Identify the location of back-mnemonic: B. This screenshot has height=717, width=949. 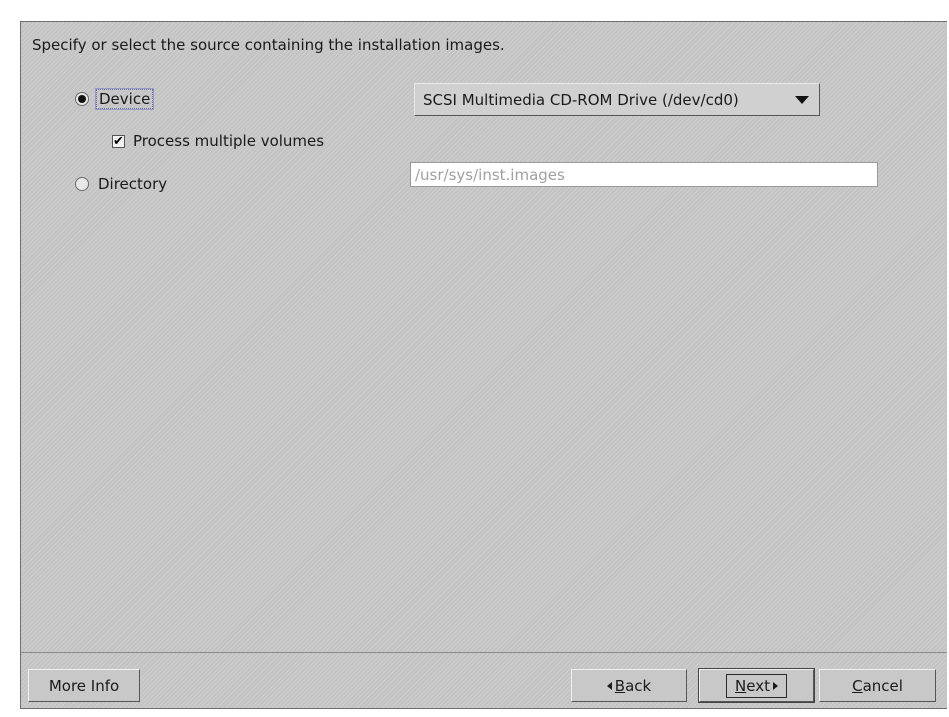
(620, 685).